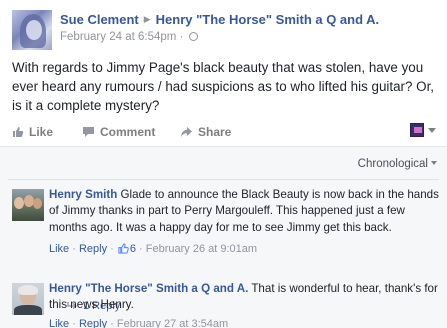 The width and height of the screenshot is (447, 328). I want to click on author-avatar, so click(32, 30).